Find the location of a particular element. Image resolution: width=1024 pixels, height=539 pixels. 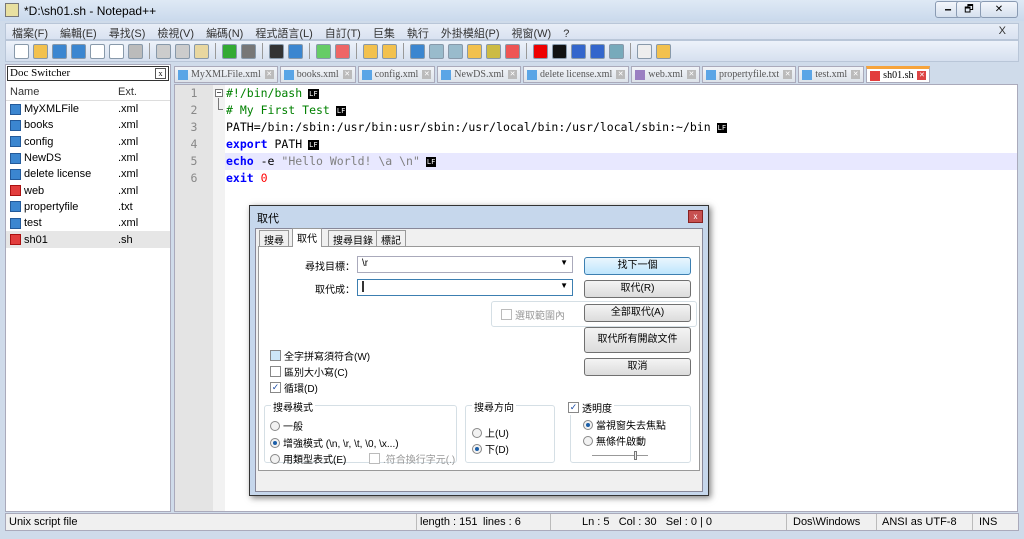

wrap-around-checkbox: ✓ 循環(D) is located at coordinates (294, 387).